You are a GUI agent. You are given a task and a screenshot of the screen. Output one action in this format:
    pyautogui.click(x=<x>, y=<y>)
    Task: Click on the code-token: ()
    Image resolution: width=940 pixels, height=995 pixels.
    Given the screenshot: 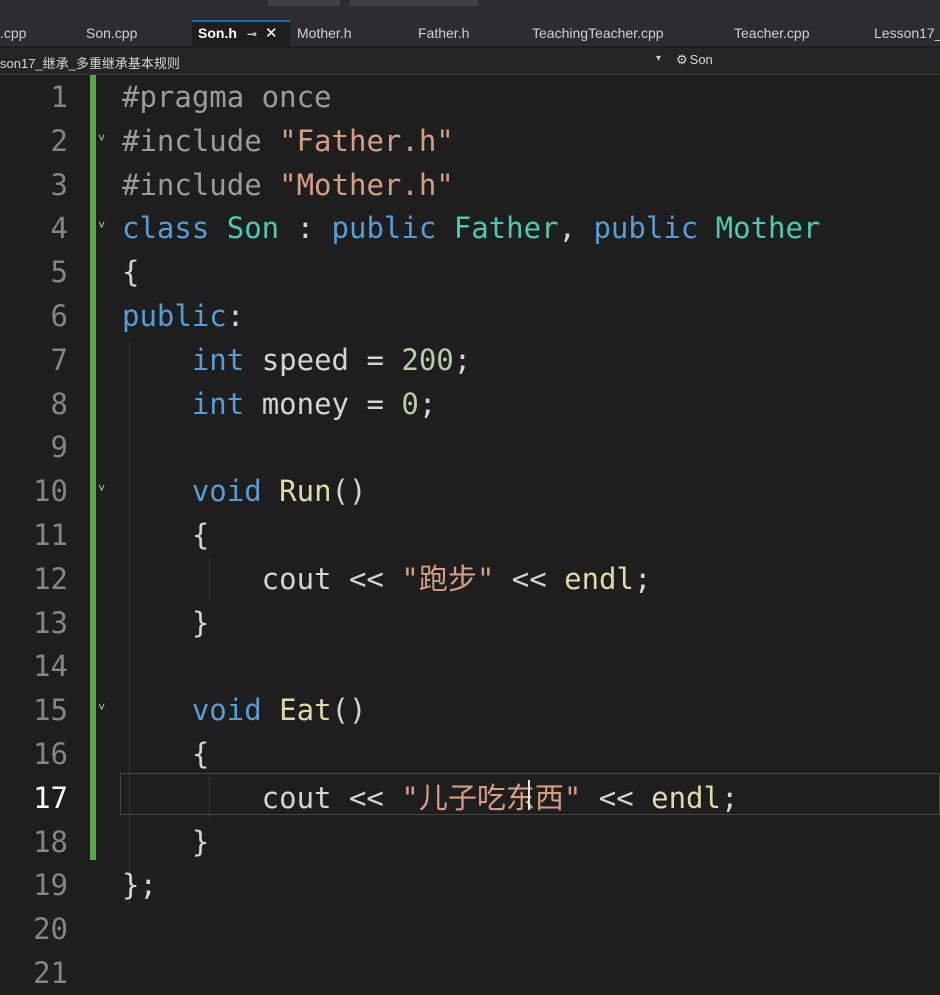 What is the action you would take?
    pyautogui.click(x=349, y=491)
    